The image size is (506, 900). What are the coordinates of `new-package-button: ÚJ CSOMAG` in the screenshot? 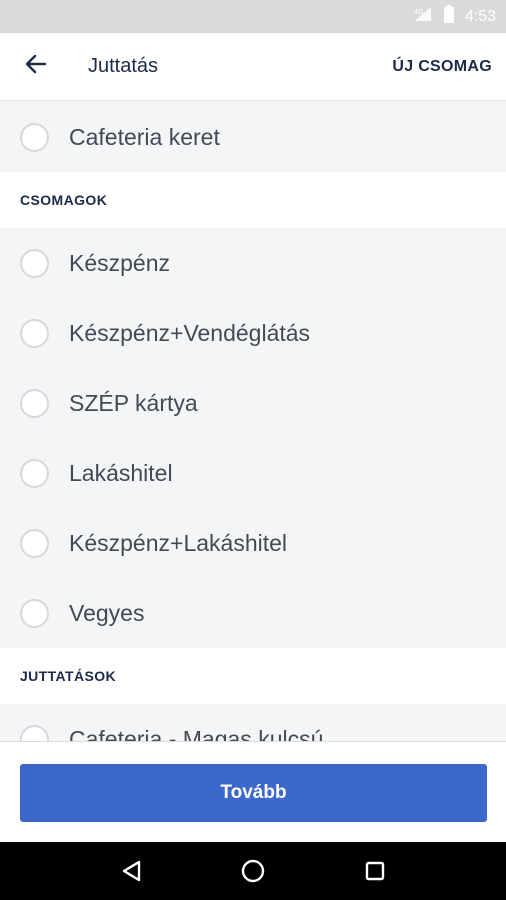 It's located at (442, 67).